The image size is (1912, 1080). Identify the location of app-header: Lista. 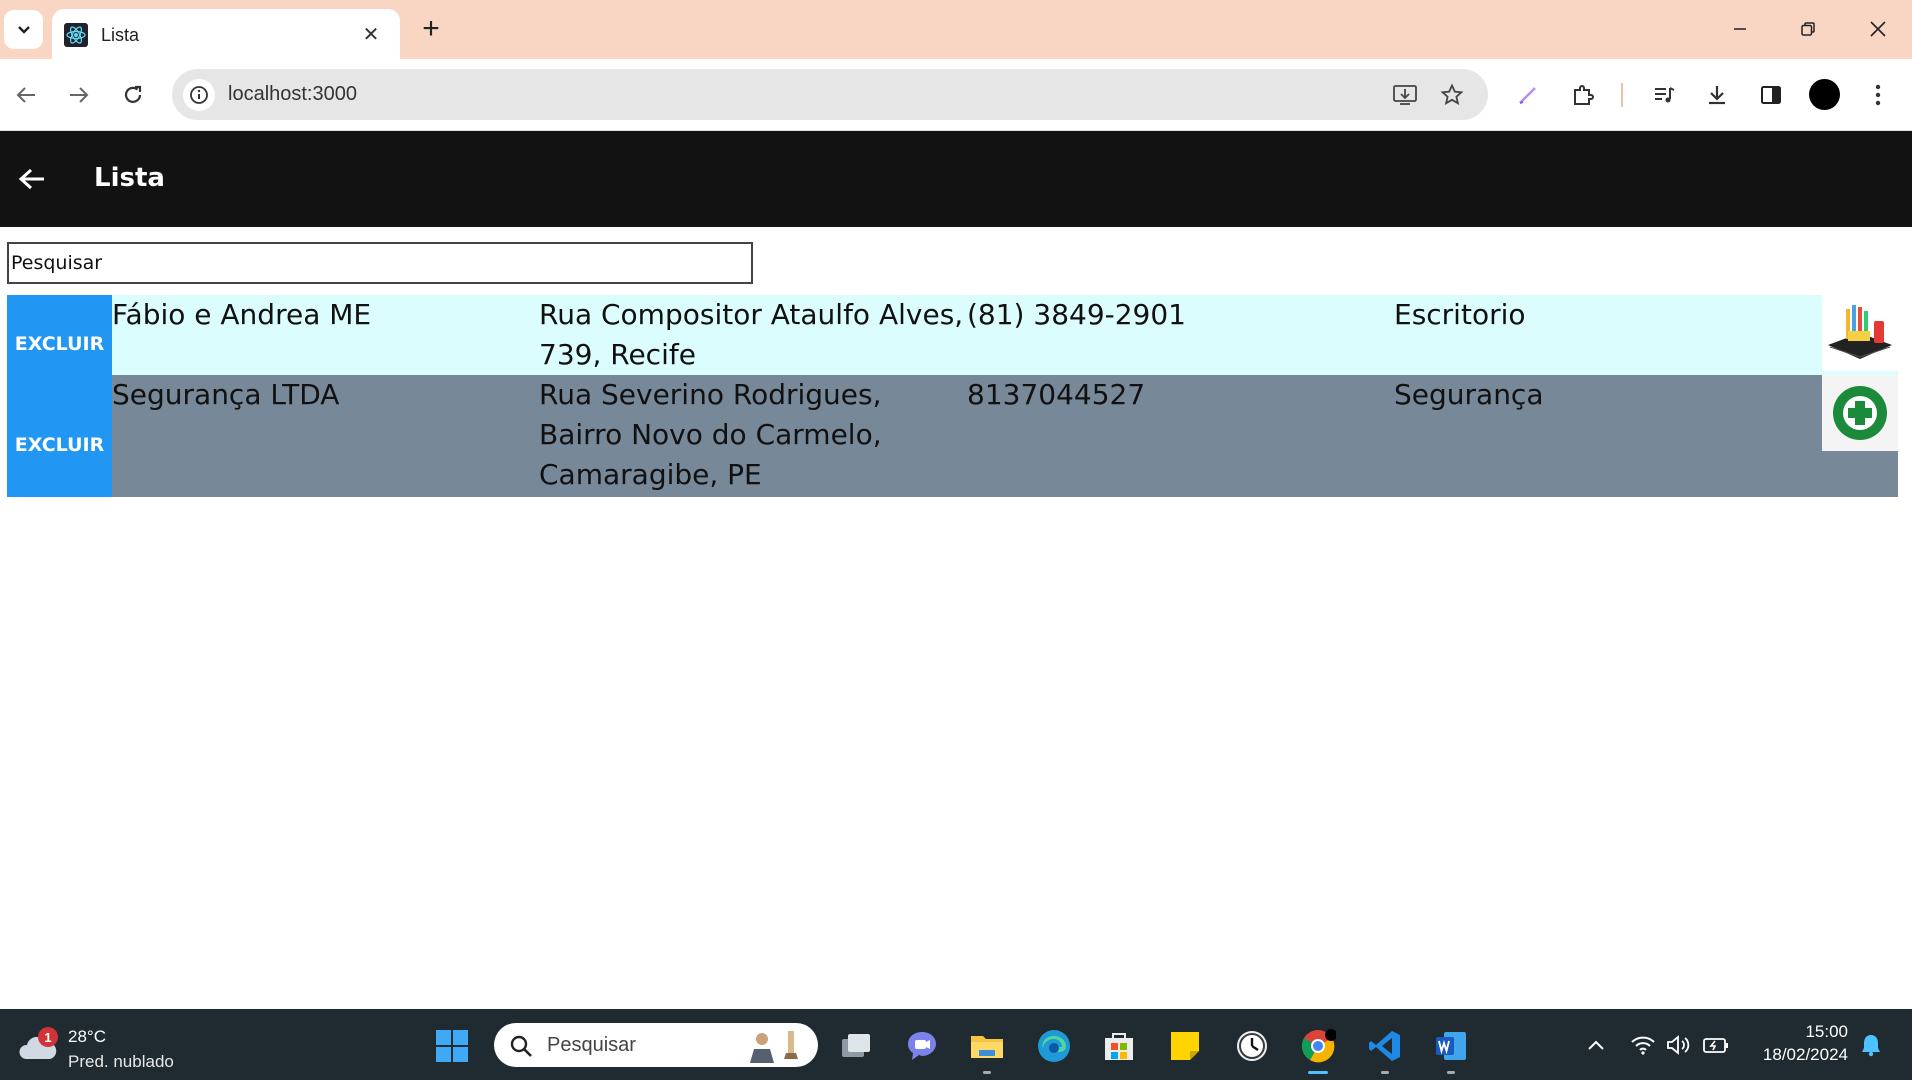
(956, 179).